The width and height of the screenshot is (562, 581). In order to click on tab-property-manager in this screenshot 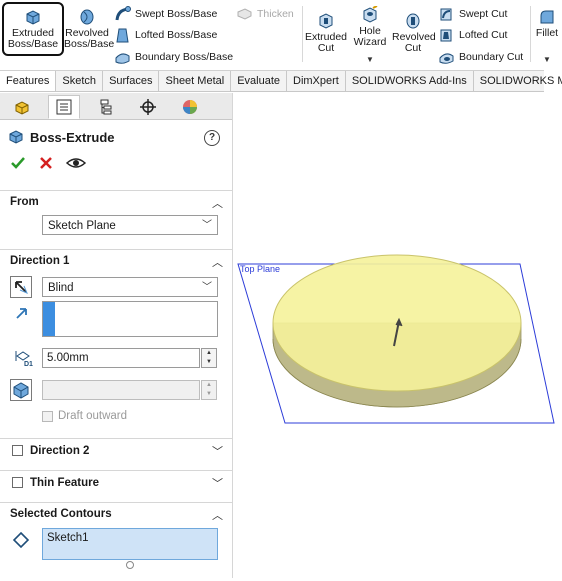, I will do `click(64, 107)`.